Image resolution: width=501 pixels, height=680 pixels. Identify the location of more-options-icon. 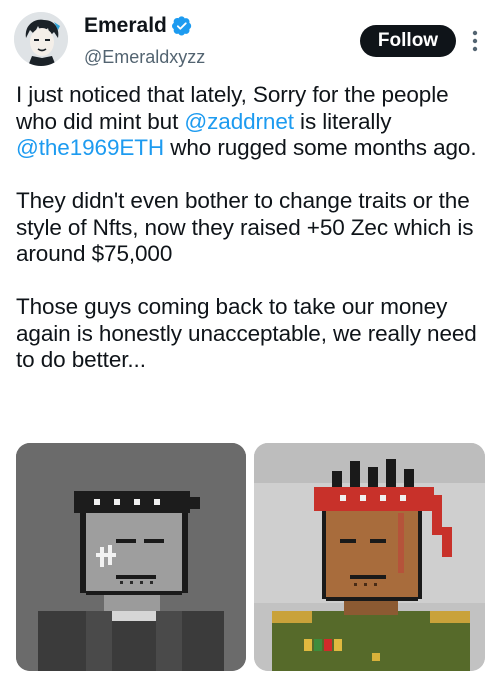
(475, 41).